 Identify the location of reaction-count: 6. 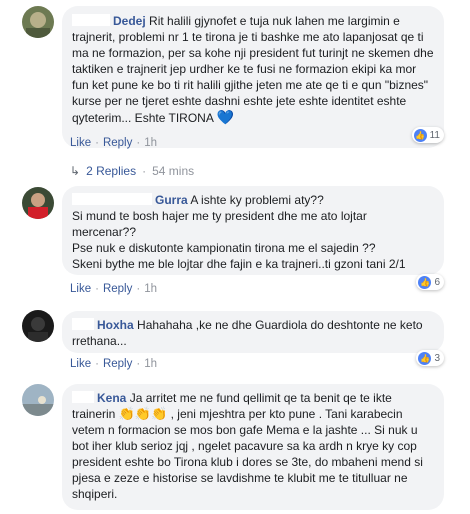
(437, 282).